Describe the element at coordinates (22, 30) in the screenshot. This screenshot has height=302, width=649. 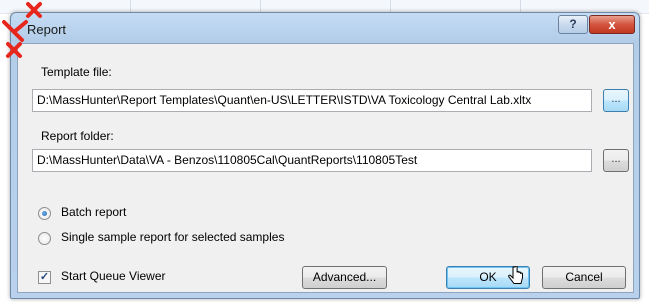
I see `annotation-marks` at that location.